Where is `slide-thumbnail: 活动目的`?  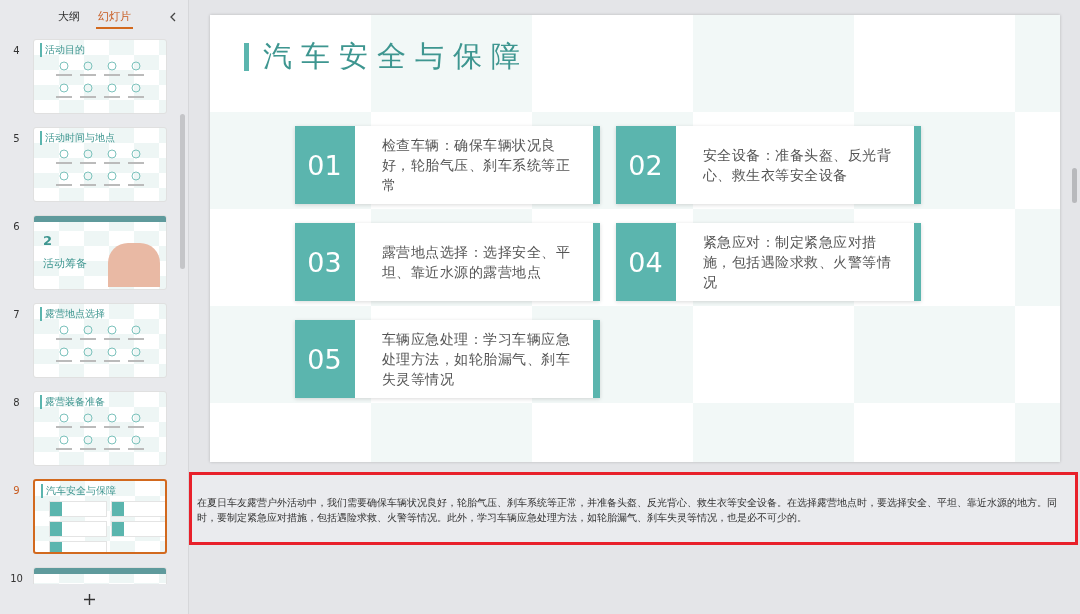 slide-thumbnail: 活动目的 is located at coordinates (100, 76).